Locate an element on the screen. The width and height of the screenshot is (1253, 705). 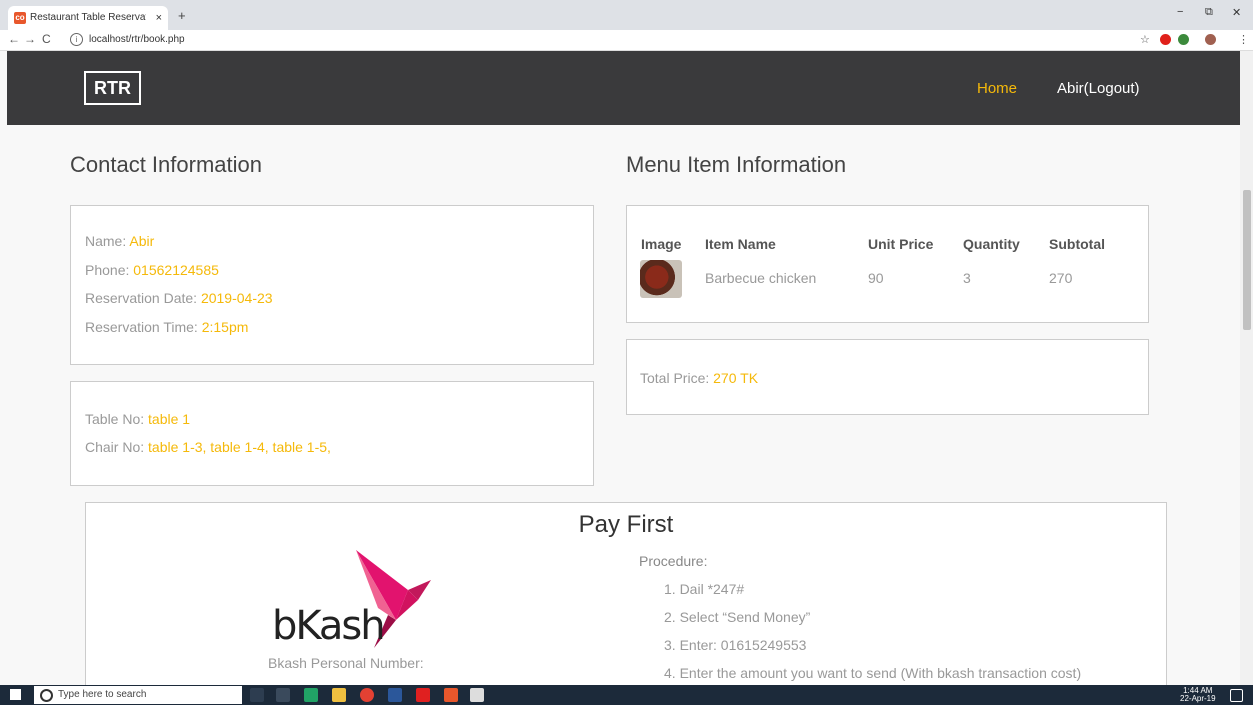
pycharm-icon is located at coordinates (311, 695).